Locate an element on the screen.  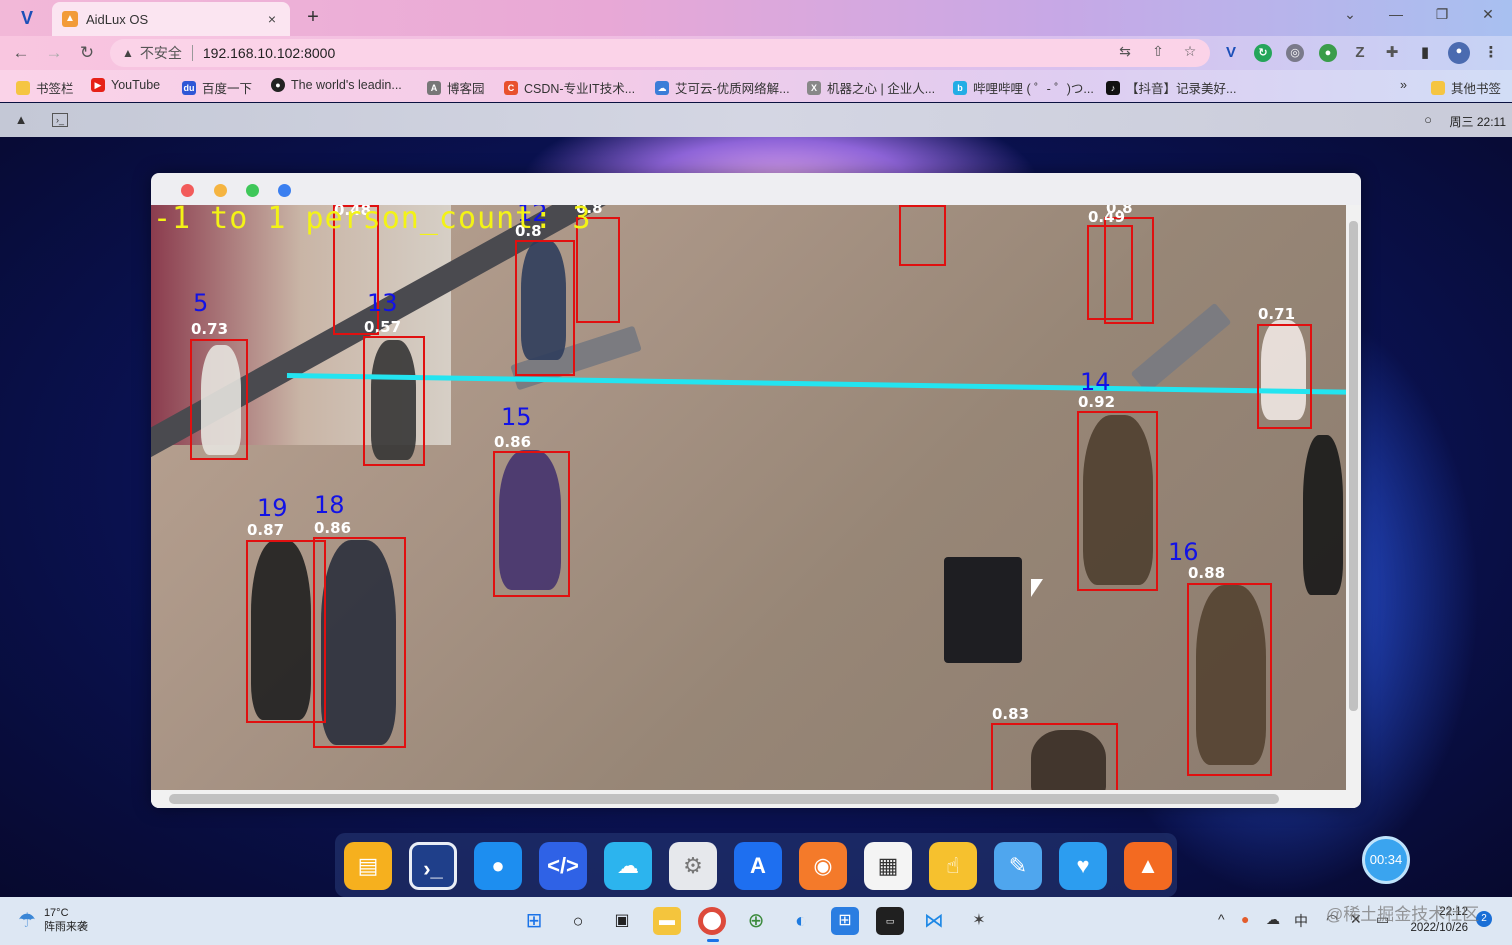
other-bookmarks: 其他书签 is located at coordinates (1466, 87).